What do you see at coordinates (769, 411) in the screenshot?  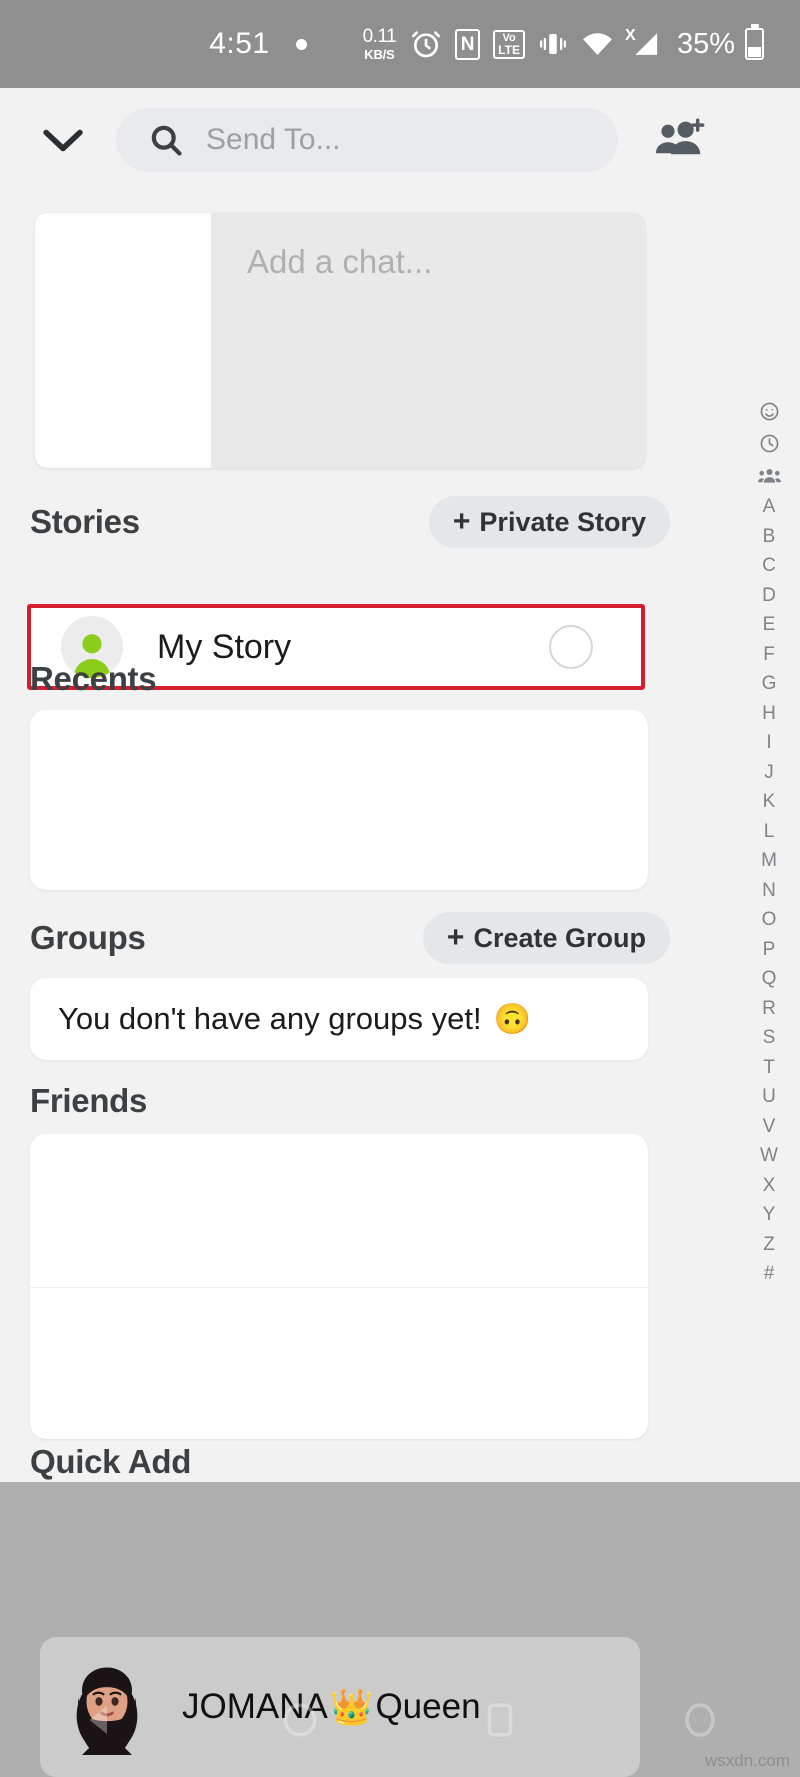 I see `emoji-smiley-icon` at bounding box center [769, 411].